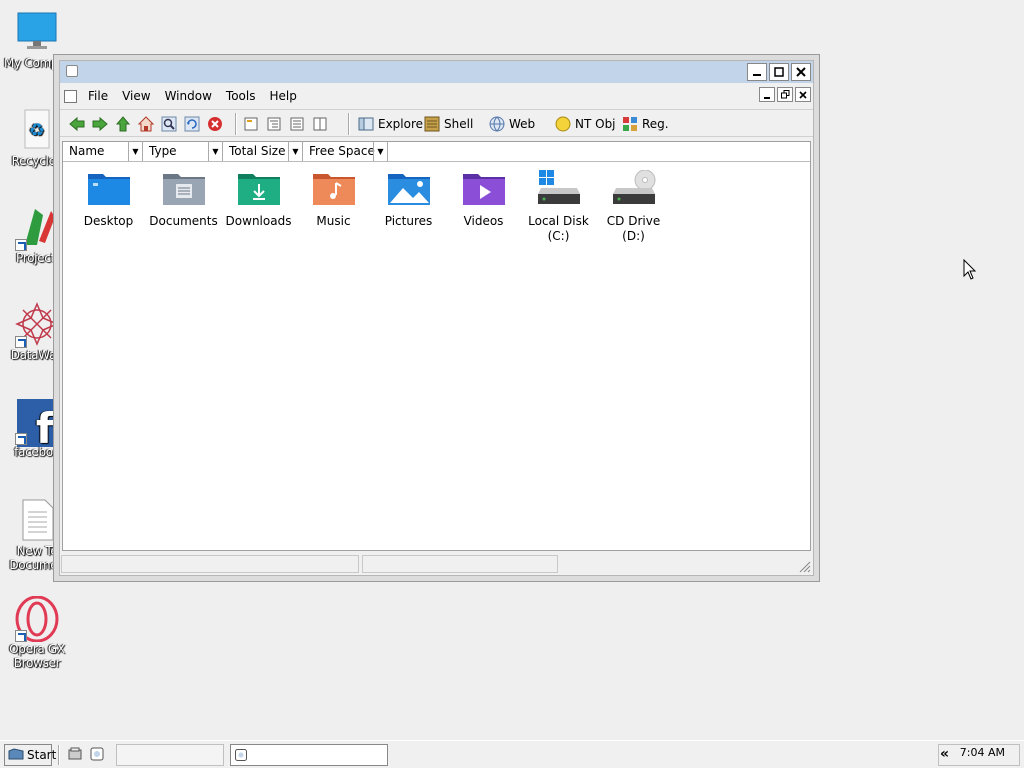  I want to click on taskbar-window-button, so click(309, 755).